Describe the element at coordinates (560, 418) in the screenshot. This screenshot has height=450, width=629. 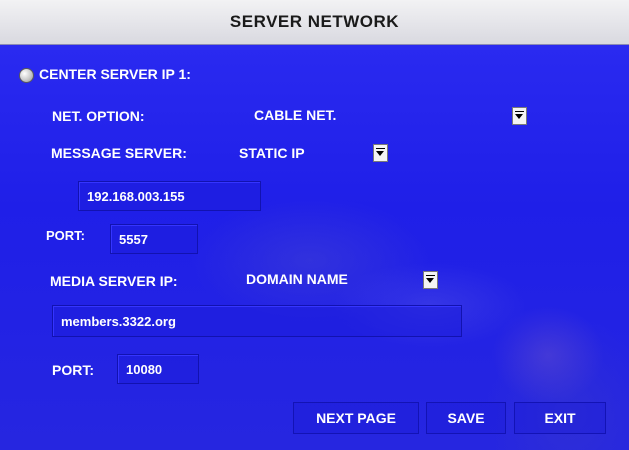
I see `exit-button: EXIT` at that location.